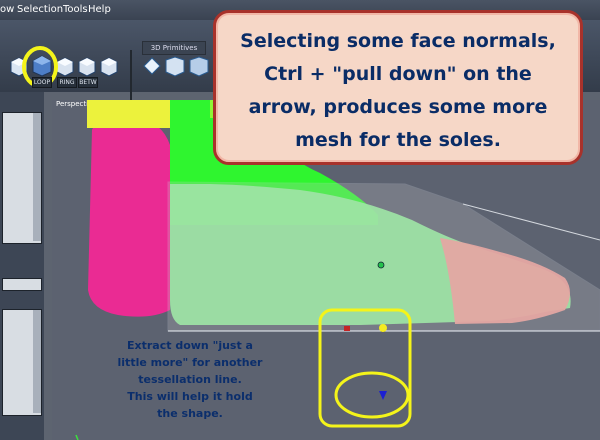 The height and width of the screenshot is (440, 600). I want to click on note-line: tessellation line., so click(190, 379).